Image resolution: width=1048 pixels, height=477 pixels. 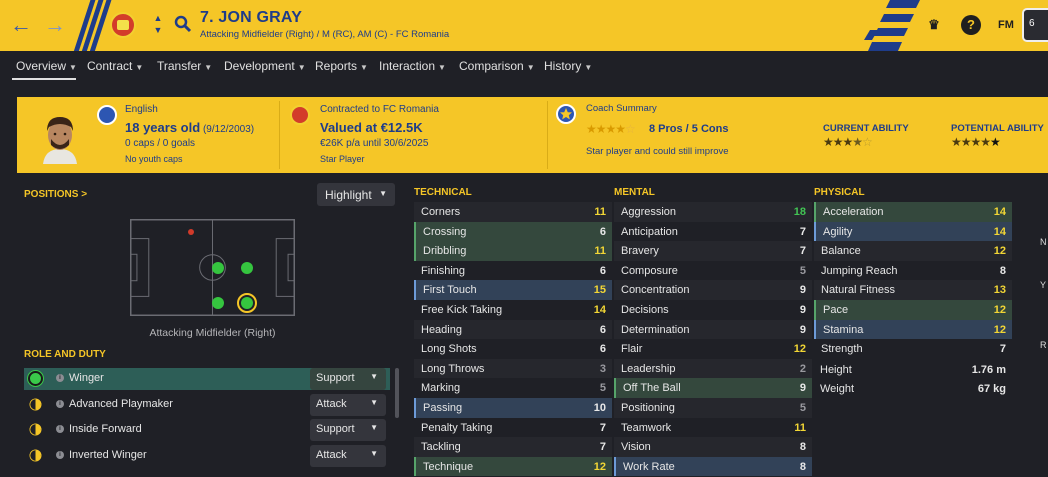 What do you see at coordinates (513, 251) in the screenshot?
I see `attribute-row: Dribbling 11` at bounding box center [513, 251].